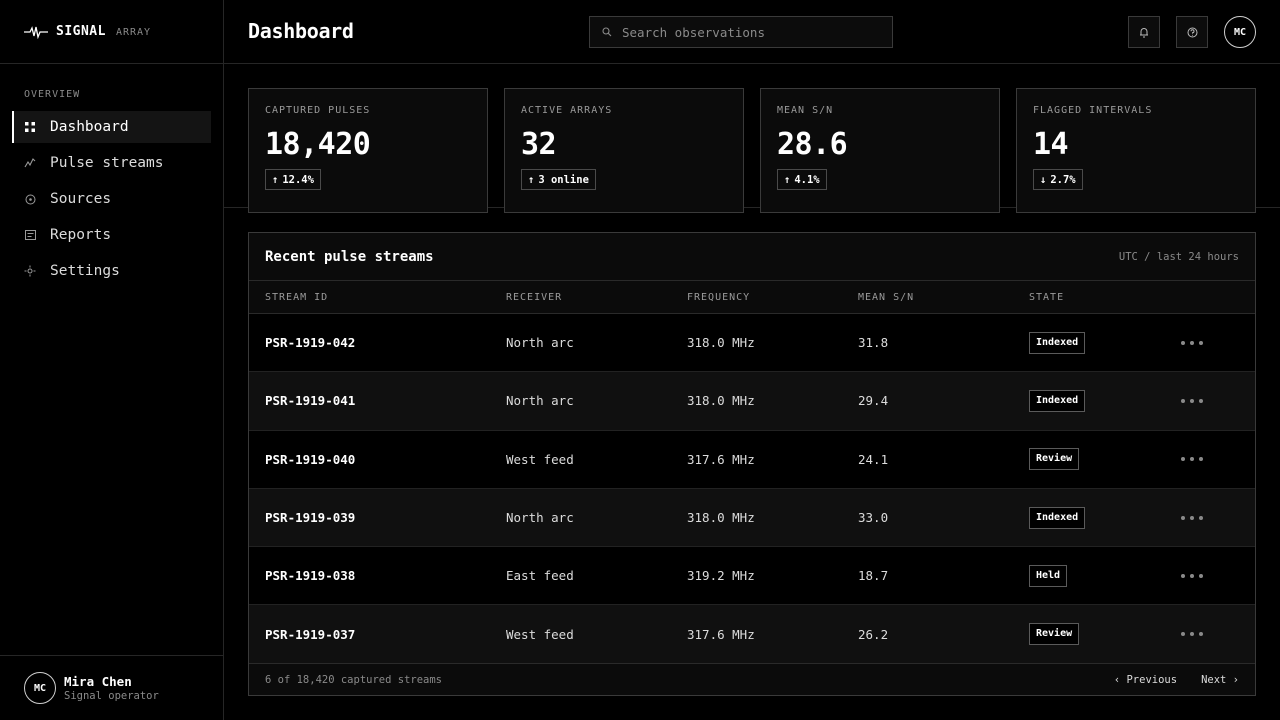 This screenshot has height=720, width=1280. I want to click on previous-page-button: ‹ Previous, so click(1145, 680).